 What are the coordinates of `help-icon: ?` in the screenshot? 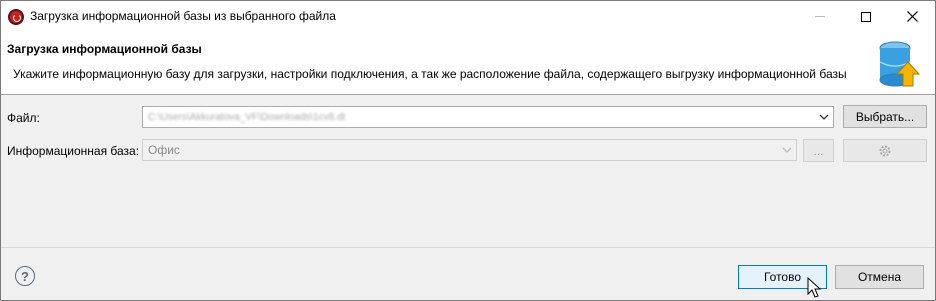 It's located at (25, 276).